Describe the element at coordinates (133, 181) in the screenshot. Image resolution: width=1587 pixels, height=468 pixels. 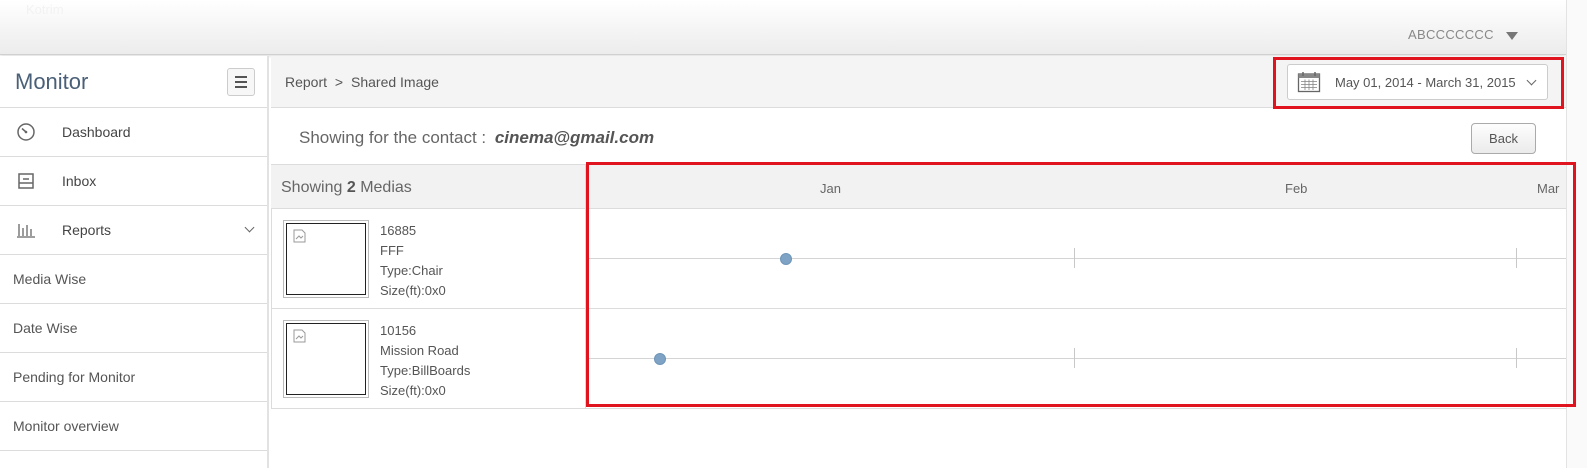
I see `sidebar-item-inbox: Inbox` at that location.